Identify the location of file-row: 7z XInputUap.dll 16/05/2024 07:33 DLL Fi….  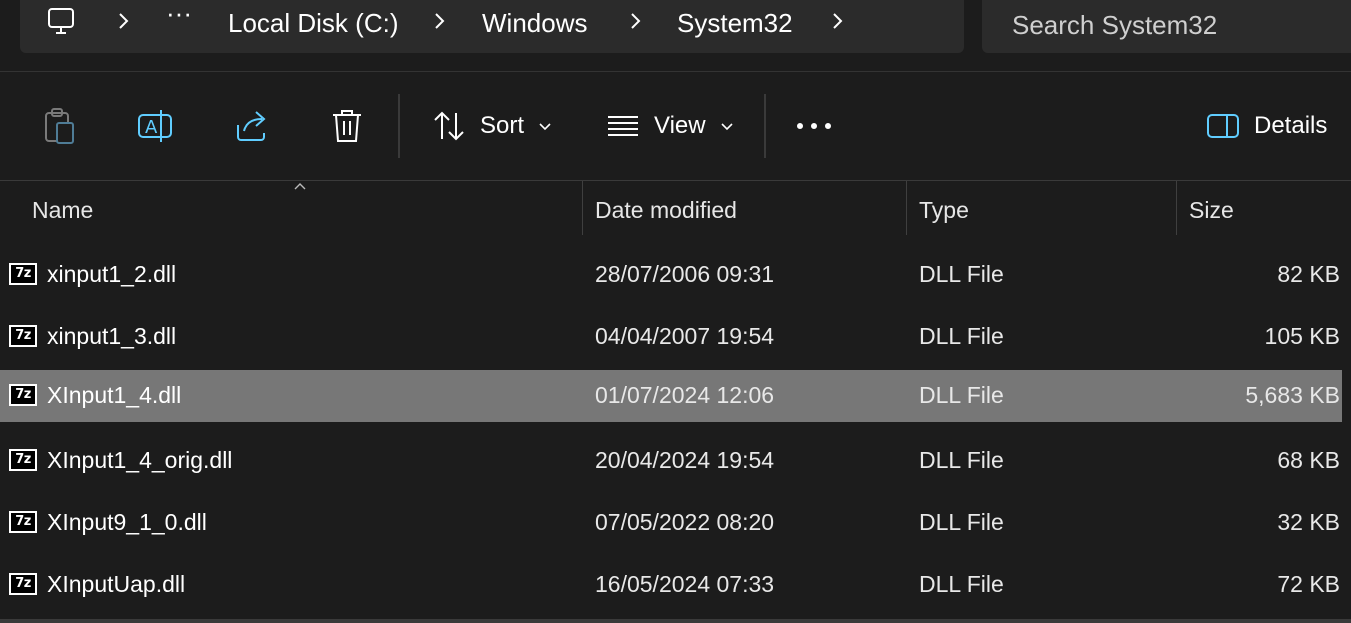
(671, 585).